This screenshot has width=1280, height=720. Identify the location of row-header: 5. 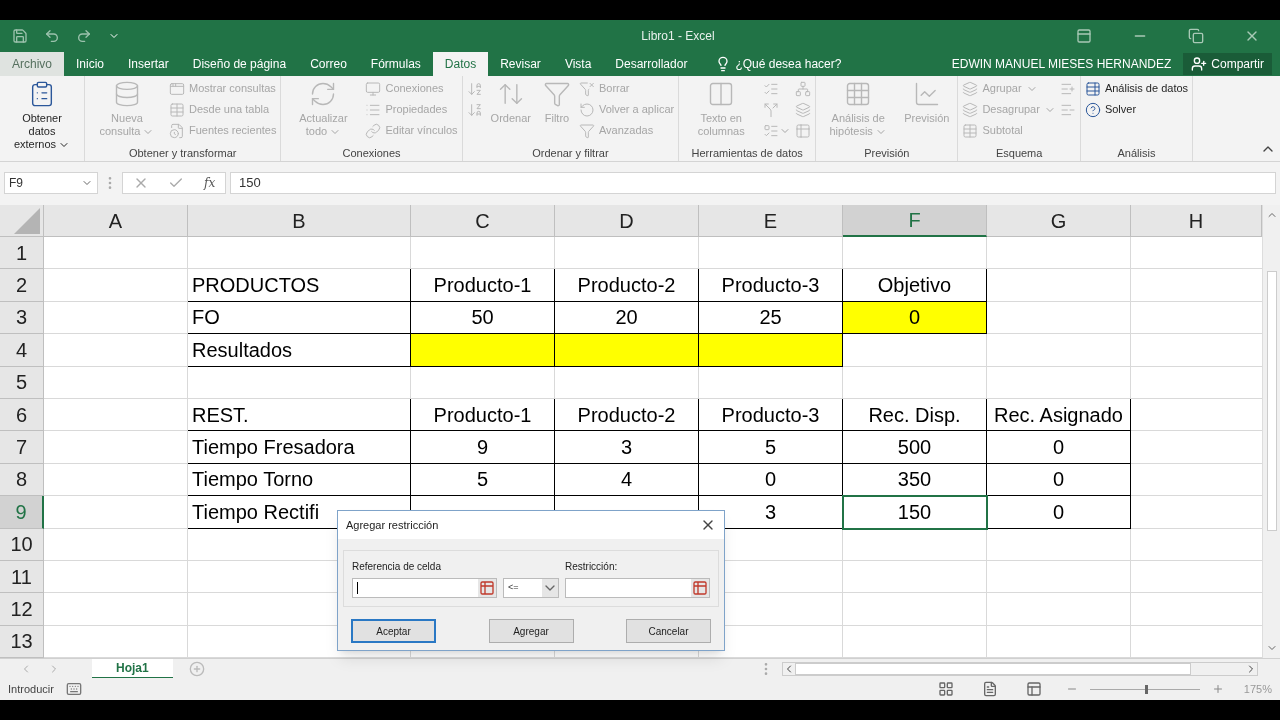
(22, 382).